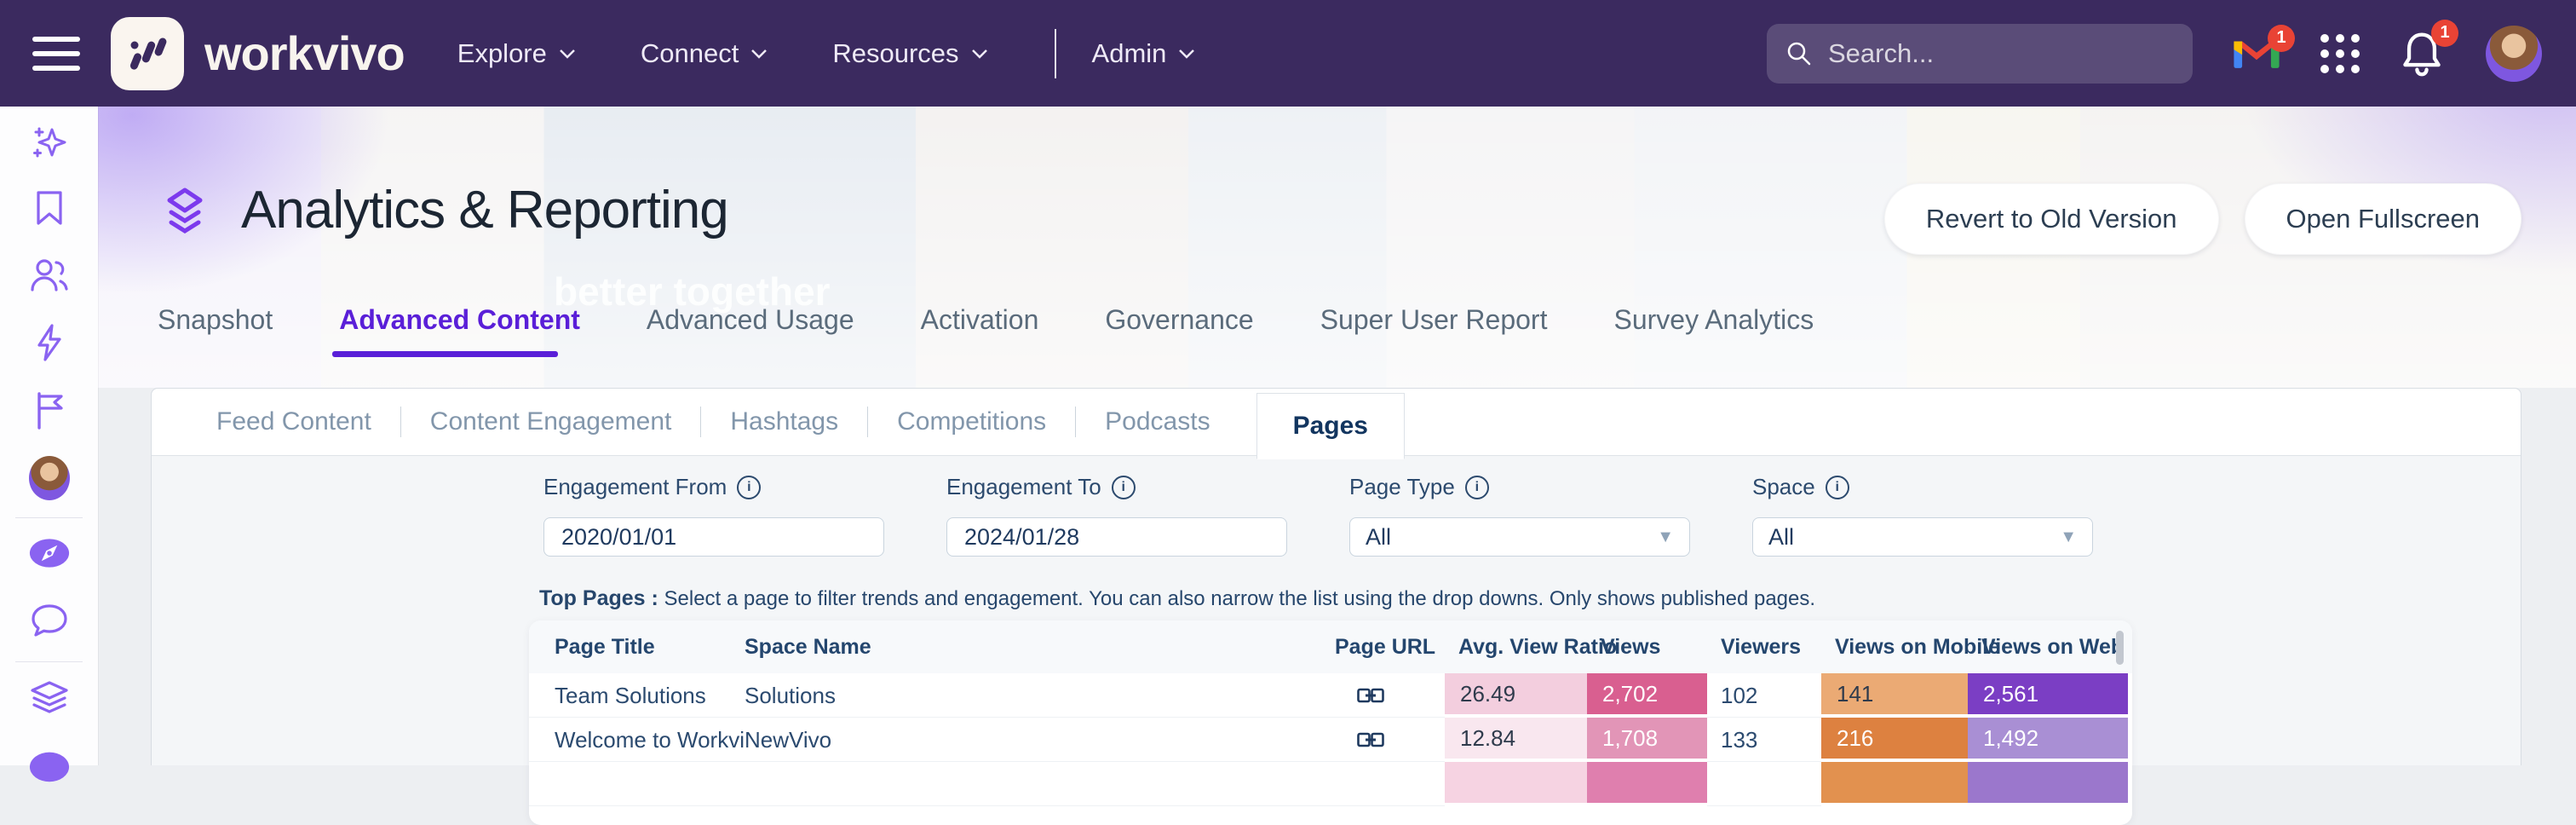 Image resolution: width=2576 pixels, height=825 pixels. What do you see at coordinates (1922, 537) in the screenshot?
I see `space-select: All ▼` at bounding box center [1922, 537].